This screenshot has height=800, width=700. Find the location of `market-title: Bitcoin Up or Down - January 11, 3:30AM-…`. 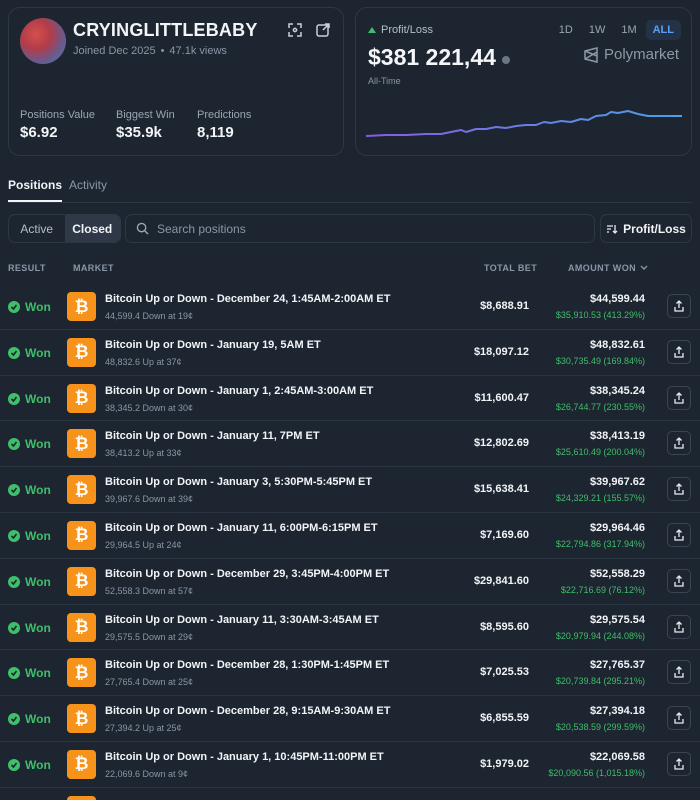

market-title: Bitcoin Up or Down - January 11, 3:30AM-… is located at coordinates (242, 620).